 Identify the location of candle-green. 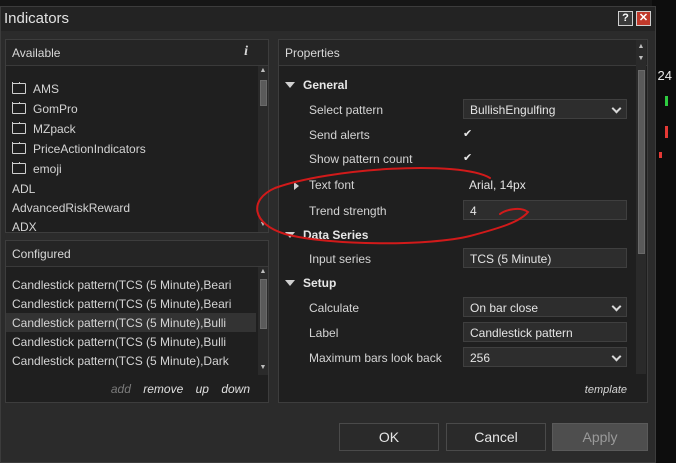
(666, 101).